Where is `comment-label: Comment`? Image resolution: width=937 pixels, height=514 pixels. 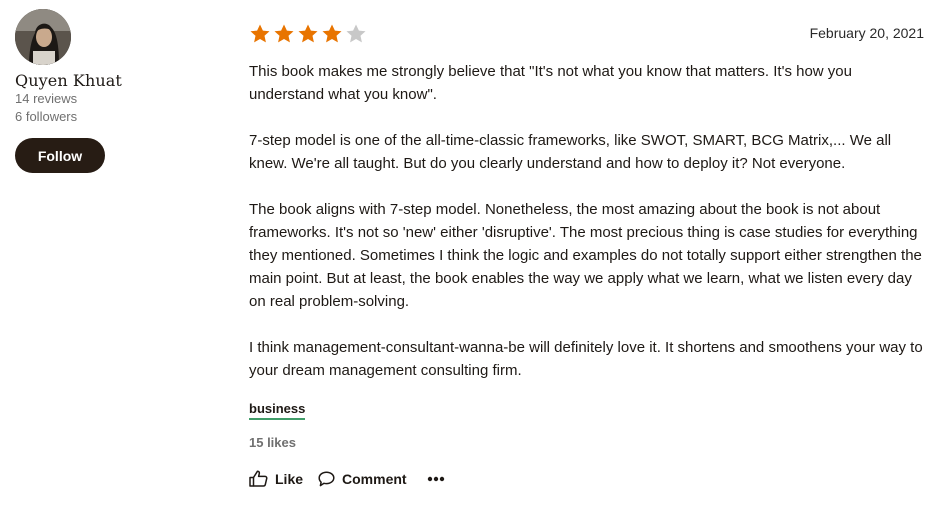
comment-label: Comment is located at coordinates (374, 478).